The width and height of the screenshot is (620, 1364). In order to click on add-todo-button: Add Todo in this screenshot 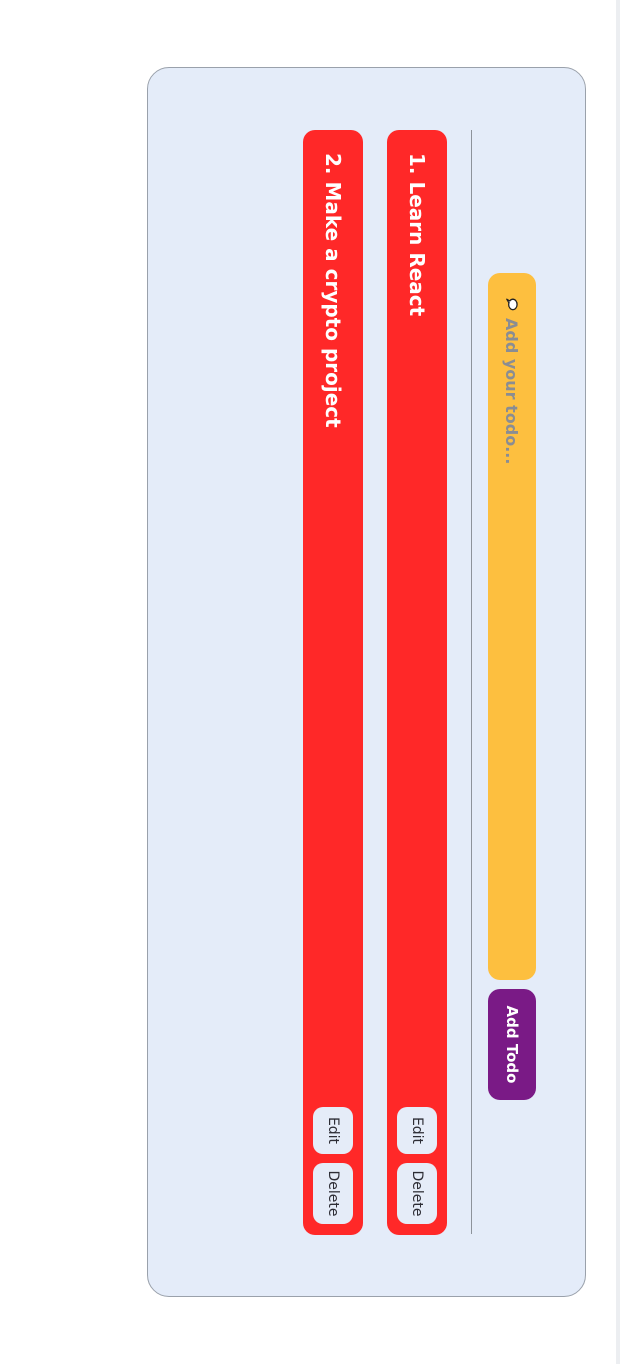, I will do `click(512, 1044)`.